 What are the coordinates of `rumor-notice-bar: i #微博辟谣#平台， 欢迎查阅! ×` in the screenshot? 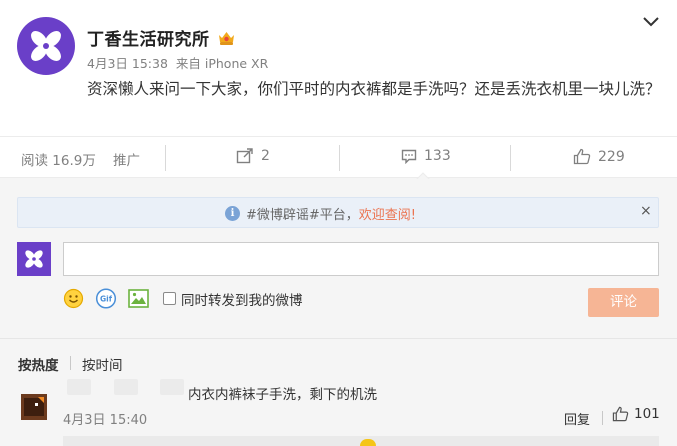 It's located at (338, 212).